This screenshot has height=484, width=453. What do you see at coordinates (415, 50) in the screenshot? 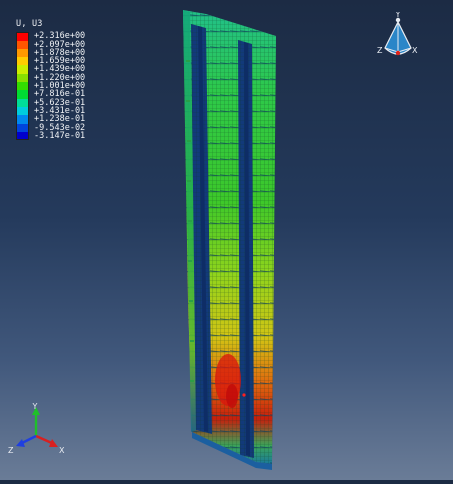
I see `triad-top-x-label: X` at bounding box center [415, 50].